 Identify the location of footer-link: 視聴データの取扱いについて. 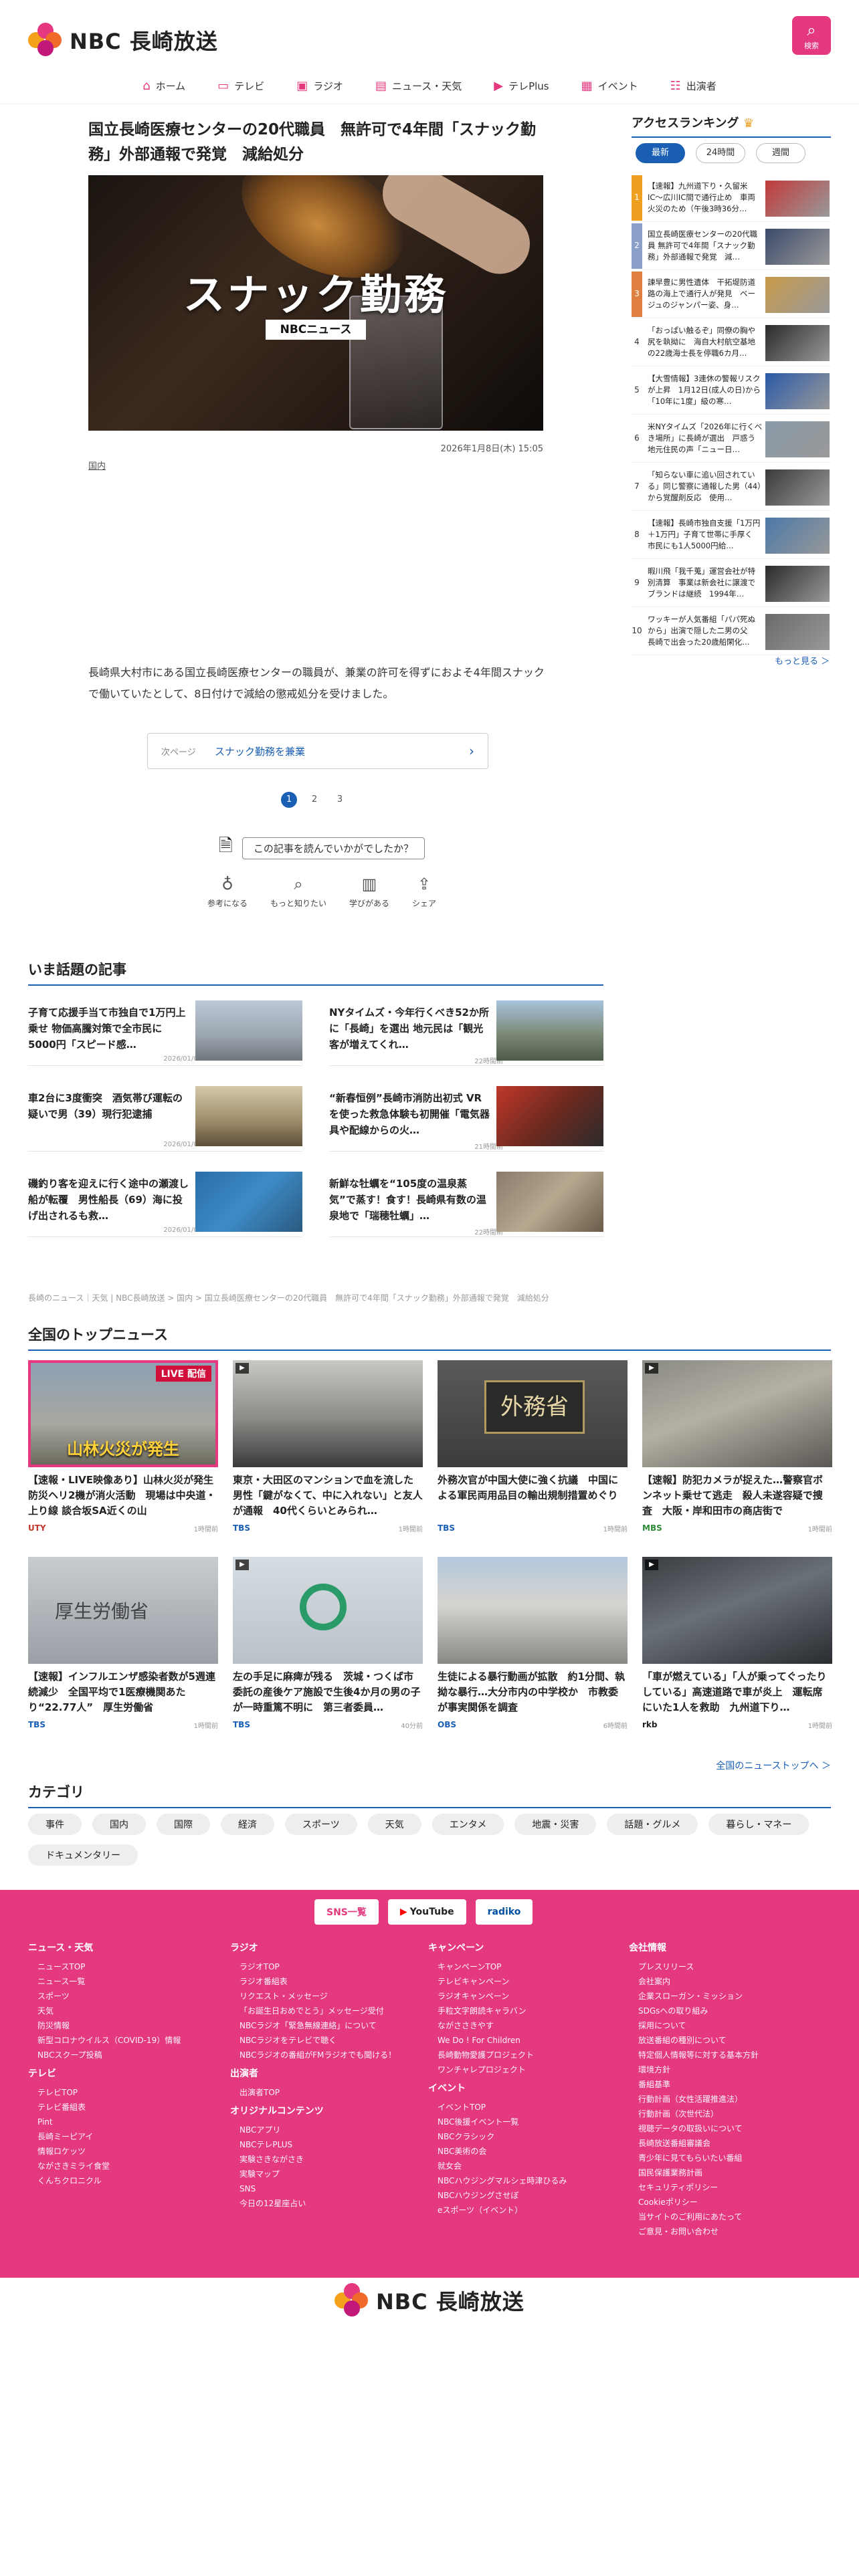
(716, 2128).